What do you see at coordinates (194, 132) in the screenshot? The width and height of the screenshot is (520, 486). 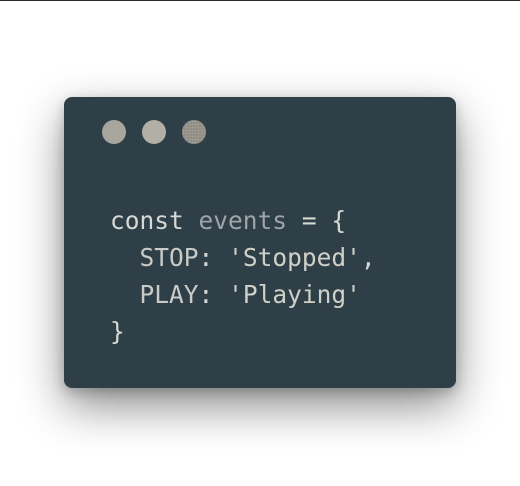 I see `window-dot-3-icon` at bounding box center [194, 132].